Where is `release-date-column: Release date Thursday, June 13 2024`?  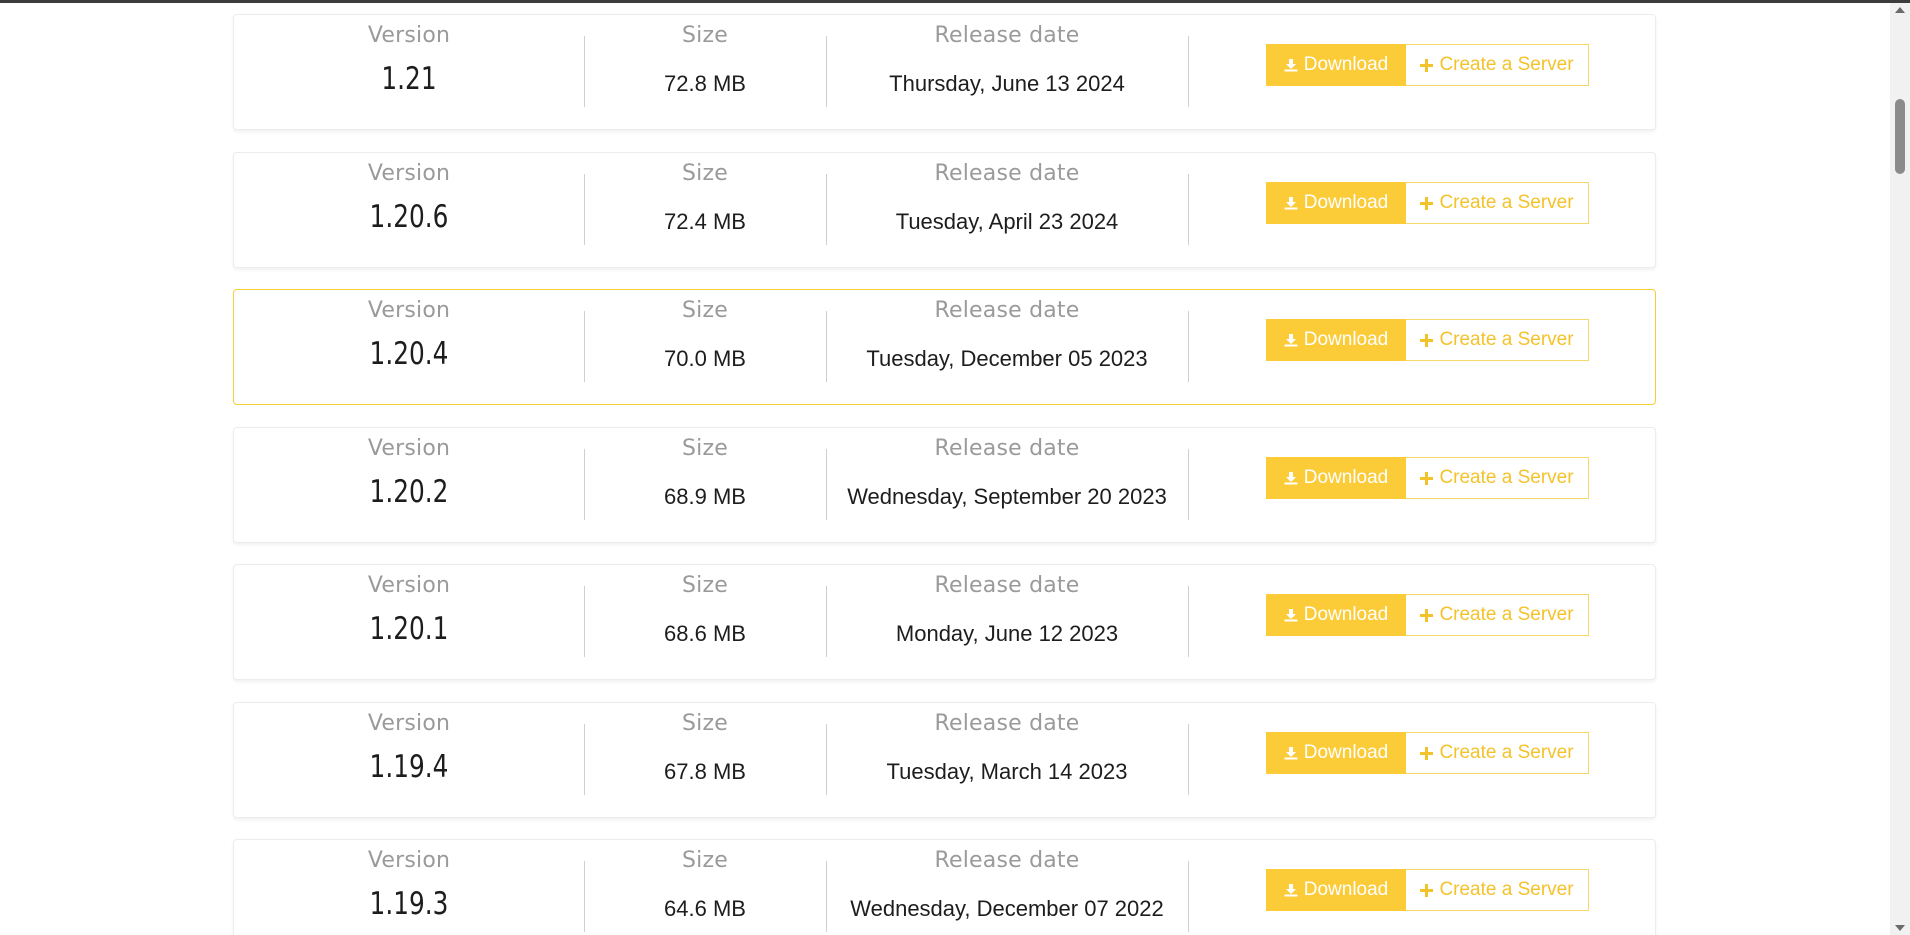
release-date-column: Release date Thursday, June 13 2024 is located at coordinates (1007, 72).